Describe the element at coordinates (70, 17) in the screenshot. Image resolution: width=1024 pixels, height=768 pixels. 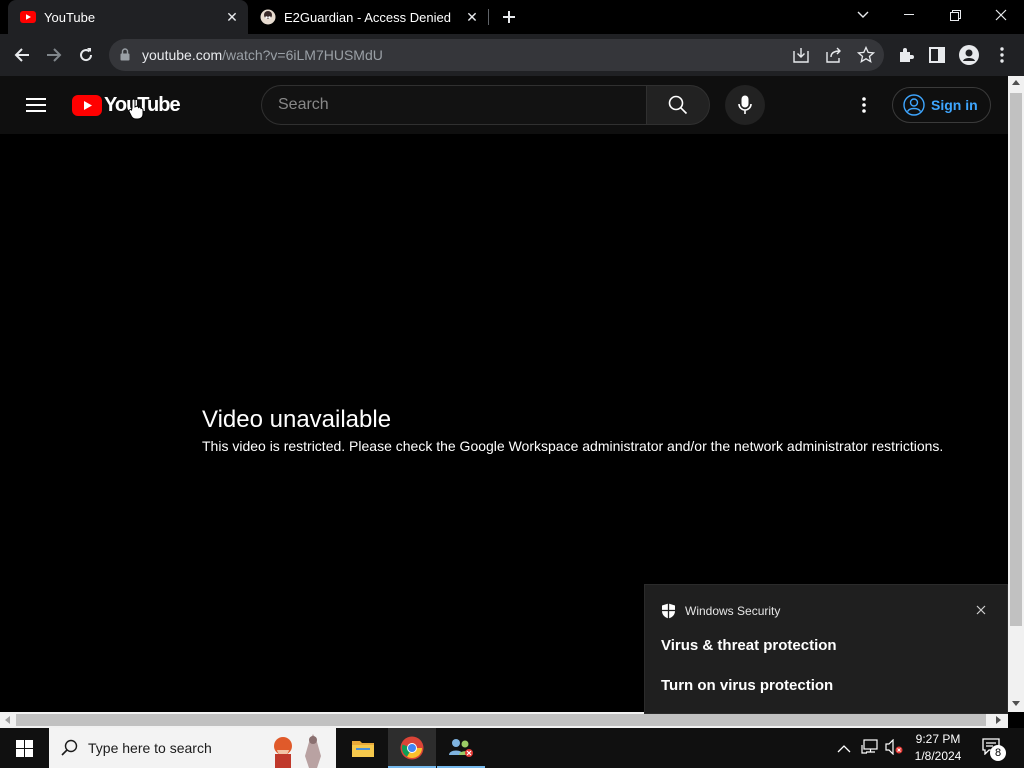
I see `tab-title: YouTube` at that location.